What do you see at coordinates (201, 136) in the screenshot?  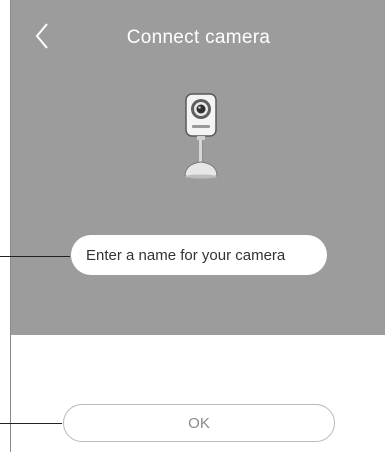 I see `camera-icon` at bounding box center [201, 136].